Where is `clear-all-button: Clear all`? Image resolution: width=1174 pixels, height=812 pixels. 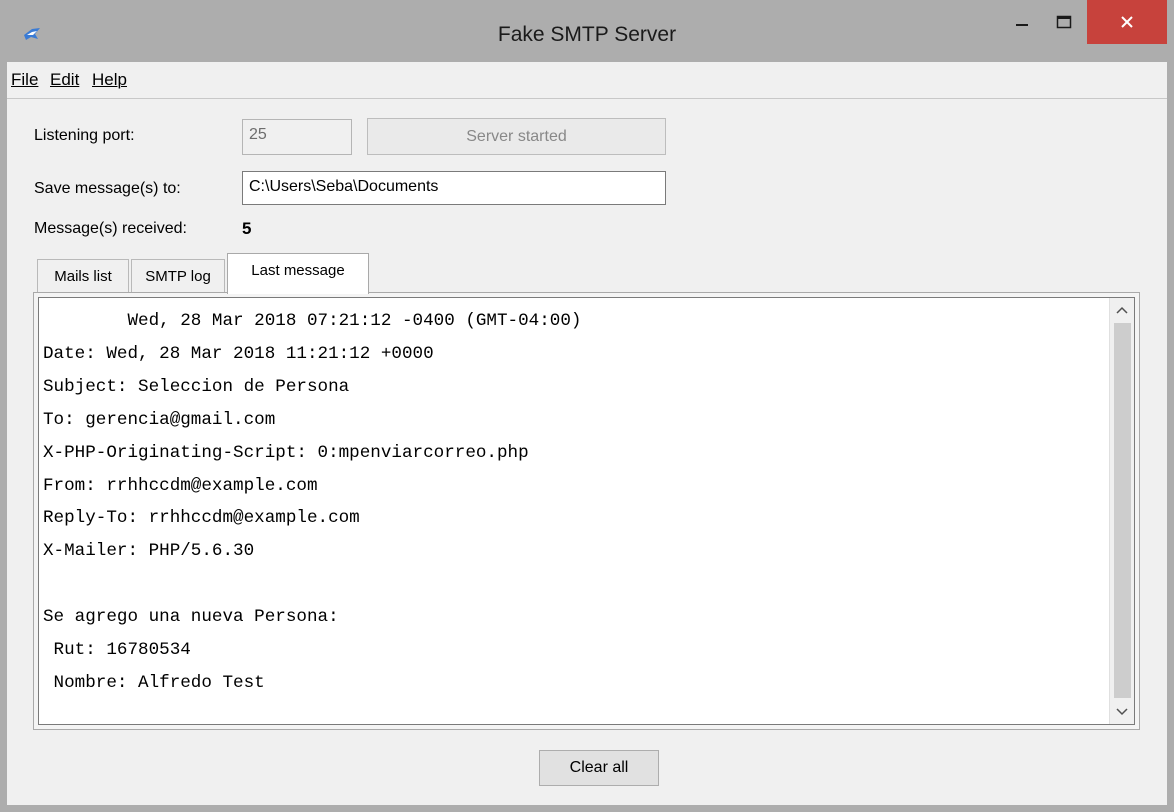 clear-all-button: Clear all is located at coordinates (599, 768).